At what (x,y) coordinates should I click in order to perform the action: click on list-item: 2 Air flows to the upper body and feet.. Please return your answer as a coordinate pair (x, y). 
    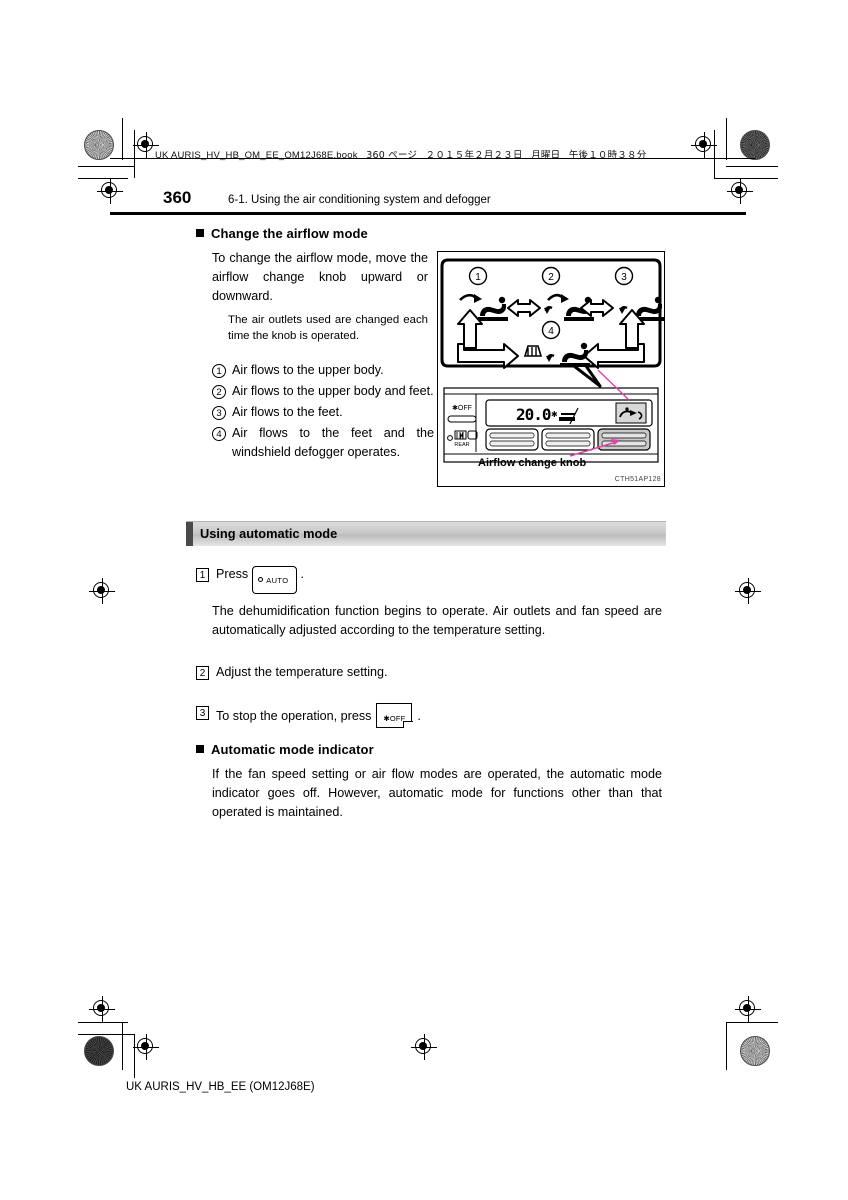
    Looking at the image, I should click on (323, 391).